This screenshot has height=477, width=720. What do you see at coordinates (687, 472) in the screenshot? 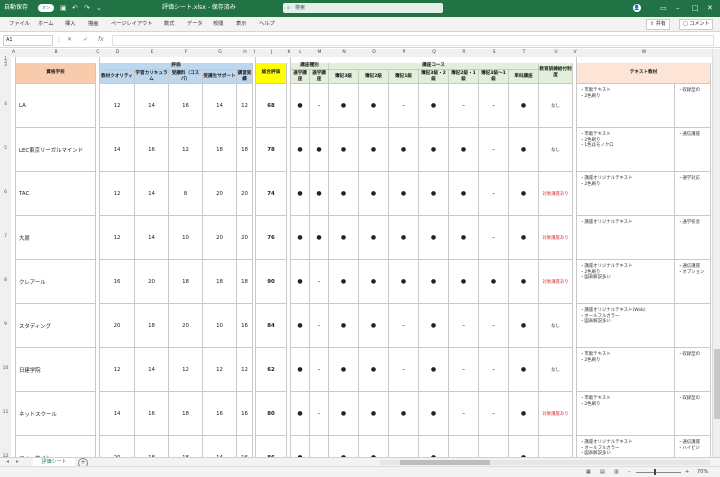
I see `zoom-in-icon: +` at bounding box center [687, 472].